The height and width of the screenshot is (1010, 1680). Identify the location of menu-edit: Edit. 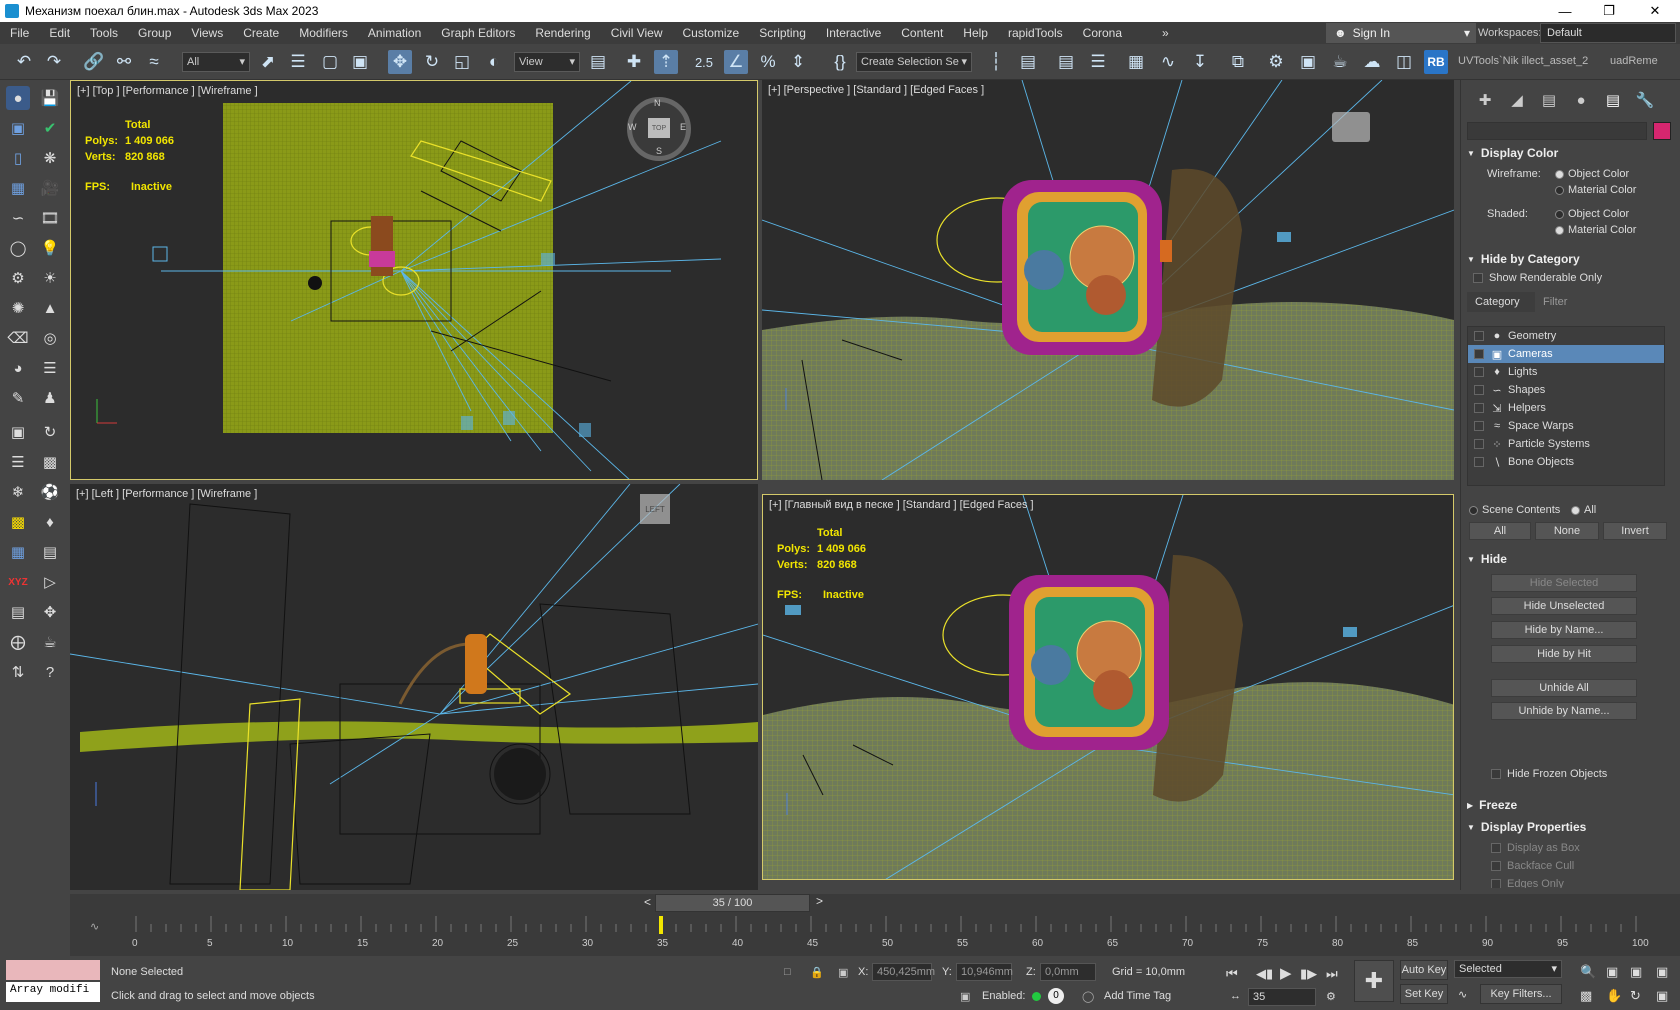
(59, 33).